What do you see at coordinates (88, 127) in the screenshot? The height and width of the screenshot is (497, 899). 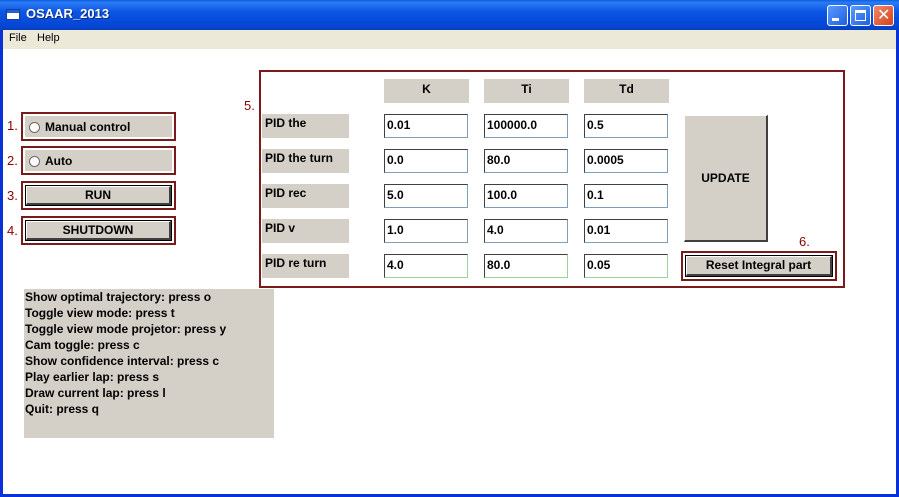 I see `manual-control-label: Manual control` at bounding box center [88, 127].